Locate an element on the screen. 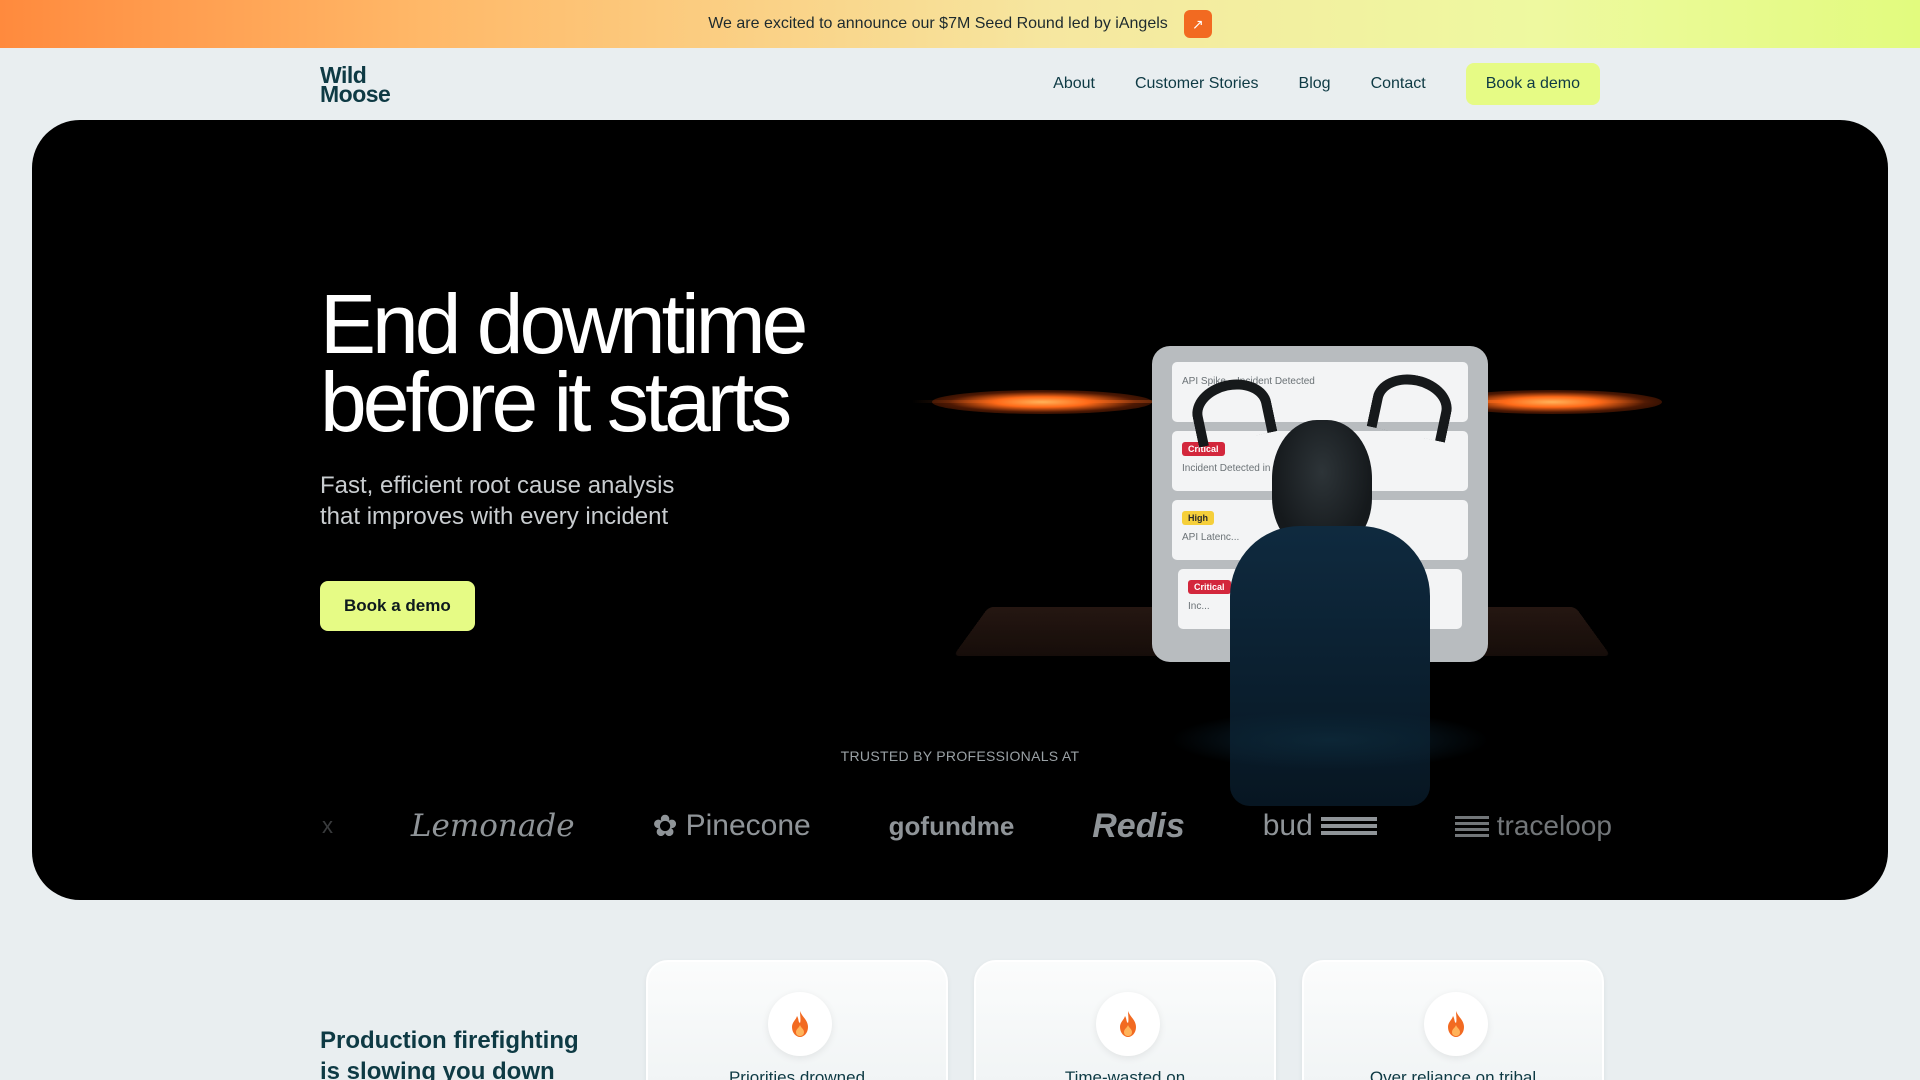 The image size is (1920, 1080). nav-link-about: About is located at coordinates (1074, 84).